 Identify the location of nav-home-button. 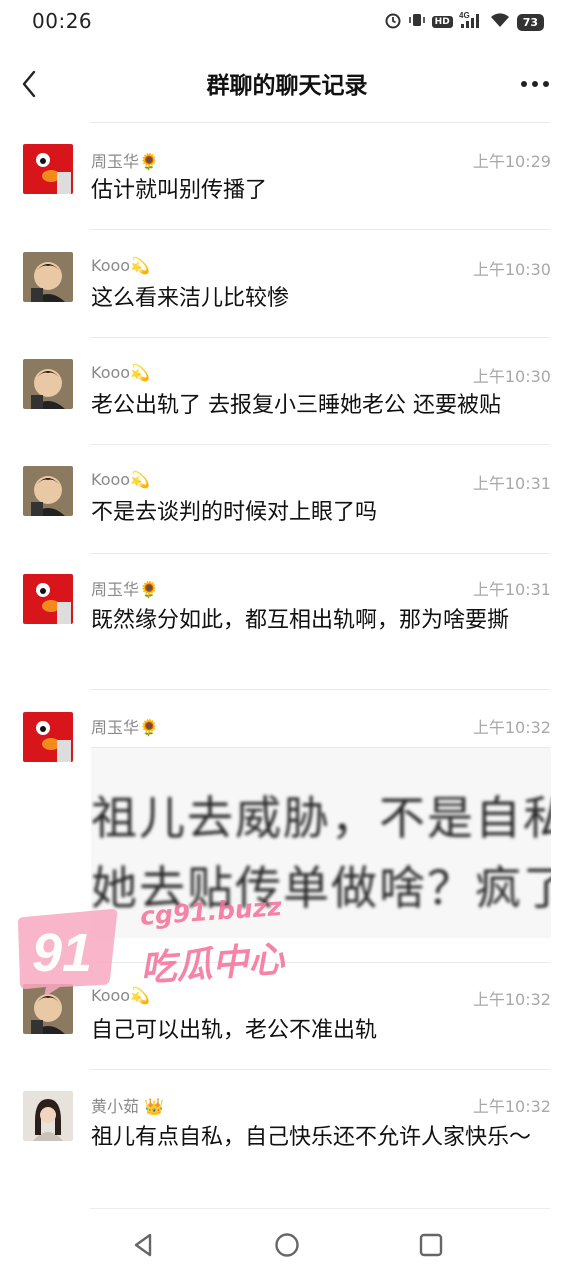
(287, 1245).